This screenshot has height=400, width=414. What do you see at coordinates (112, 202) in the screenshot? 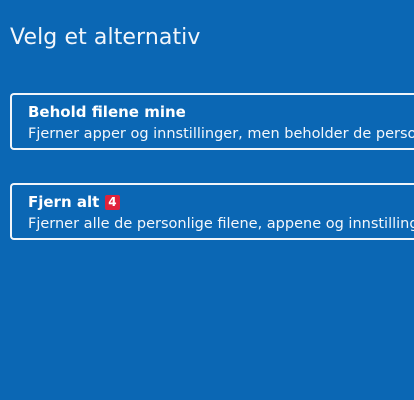
I see `step-number-badge: 4` at bounding box center [112, 202].